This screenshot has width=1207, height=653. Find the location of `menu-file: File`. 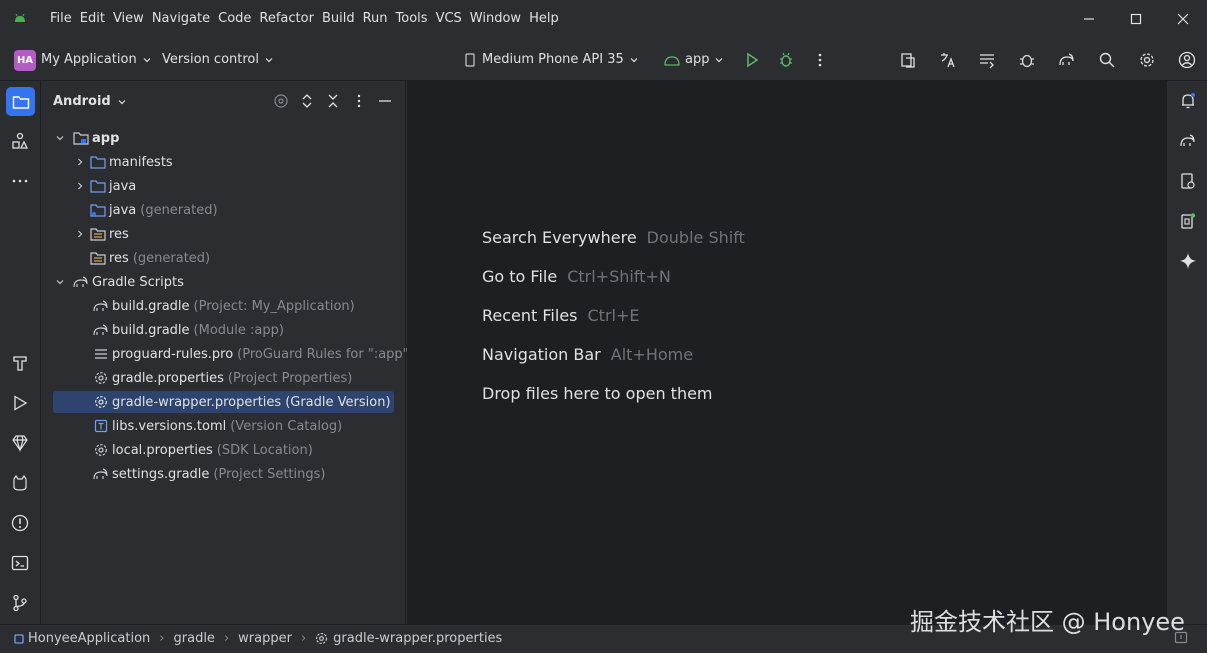

menu-file: File is located at coordinates (62, 18).